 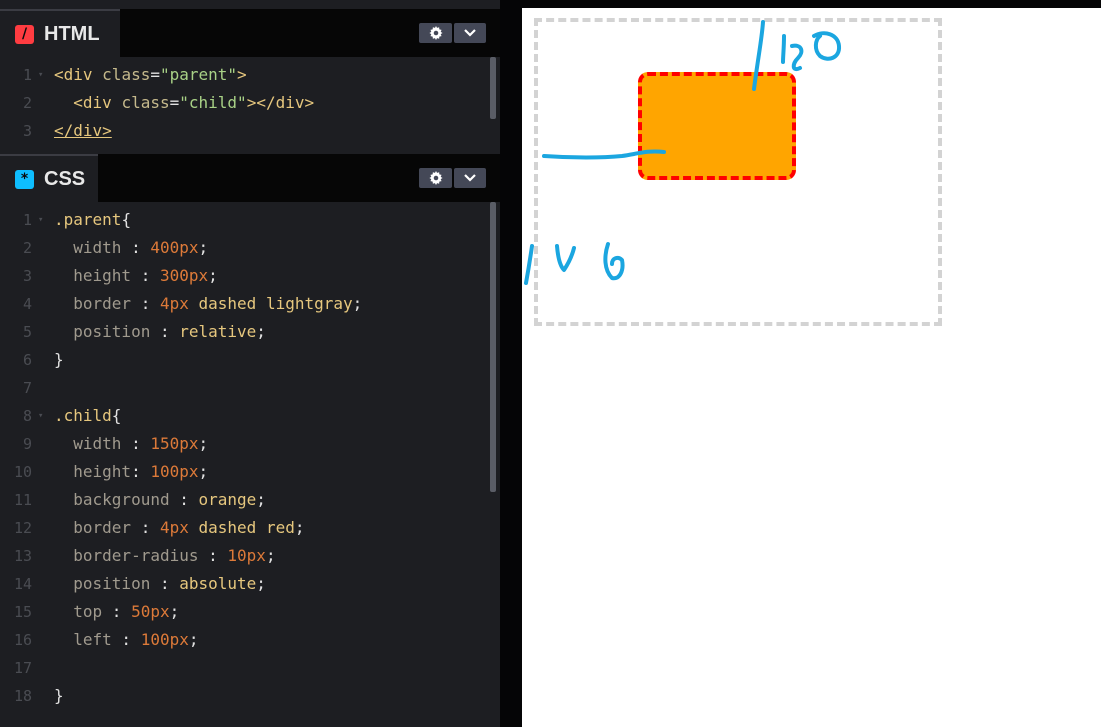 I want to click on code-line: 5 position : relative;, so click(x=244, y=332).